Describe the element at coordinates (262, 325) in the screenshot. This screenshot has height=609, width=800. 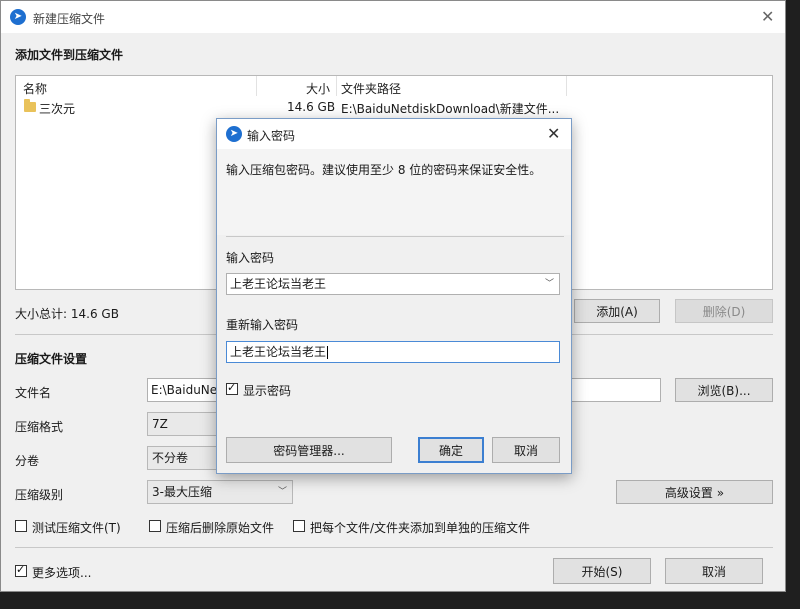
I see `reenter-label: 重新输入密码` at that location.